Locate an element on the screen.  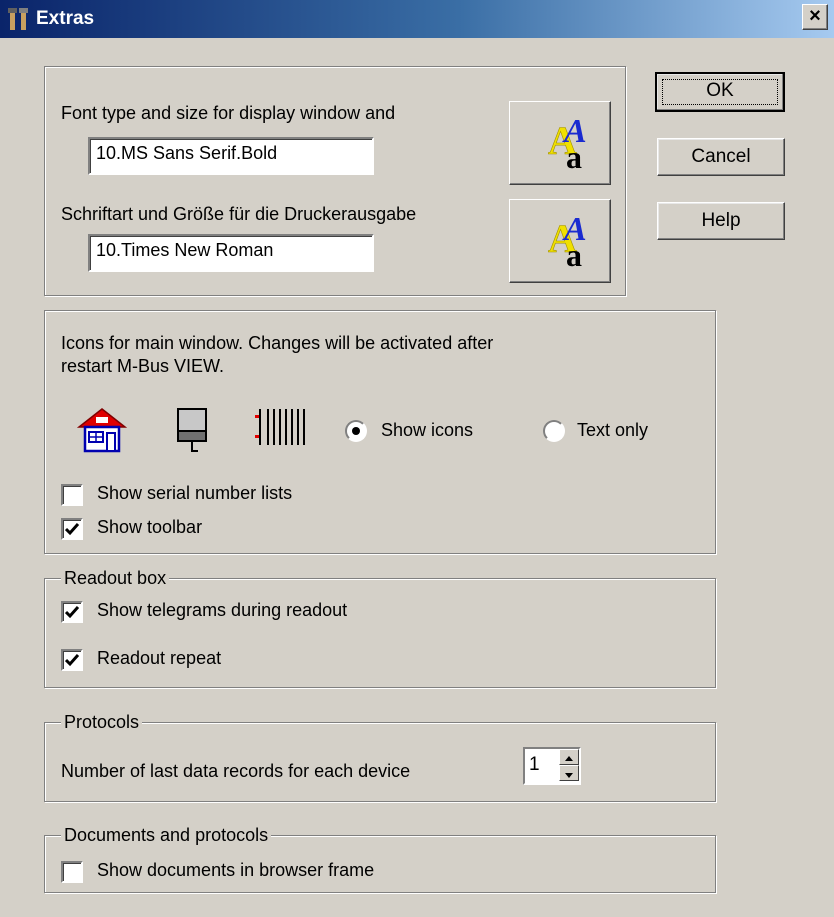
spin-down-button is located at coordinates (569, 773).